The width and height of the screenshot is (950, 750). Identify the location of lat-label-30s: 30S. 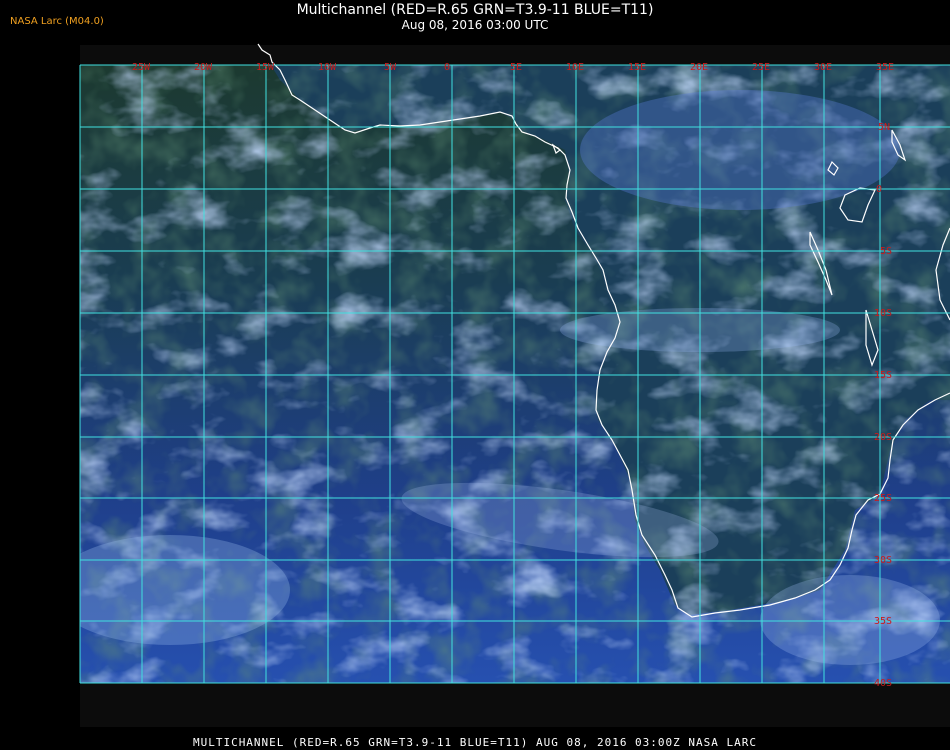
(883, 560).